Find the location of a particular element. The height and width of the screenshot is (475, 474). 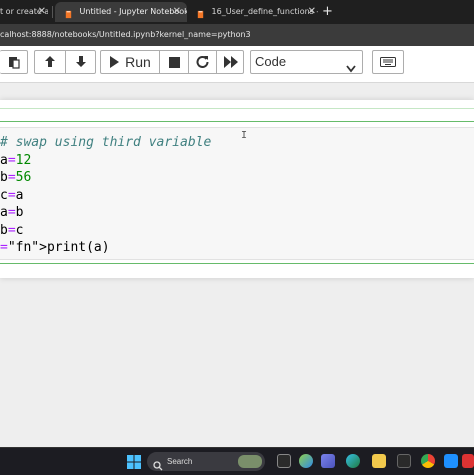

search-label: Search is located at coordinates (180, 461).